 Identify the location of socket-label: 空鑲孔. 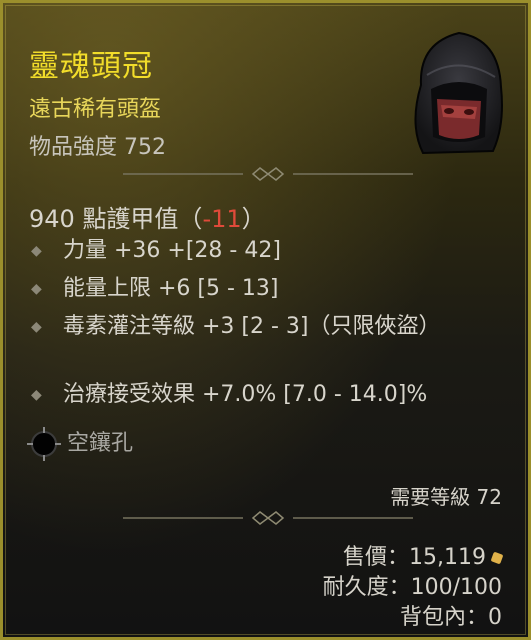
(100, 443).